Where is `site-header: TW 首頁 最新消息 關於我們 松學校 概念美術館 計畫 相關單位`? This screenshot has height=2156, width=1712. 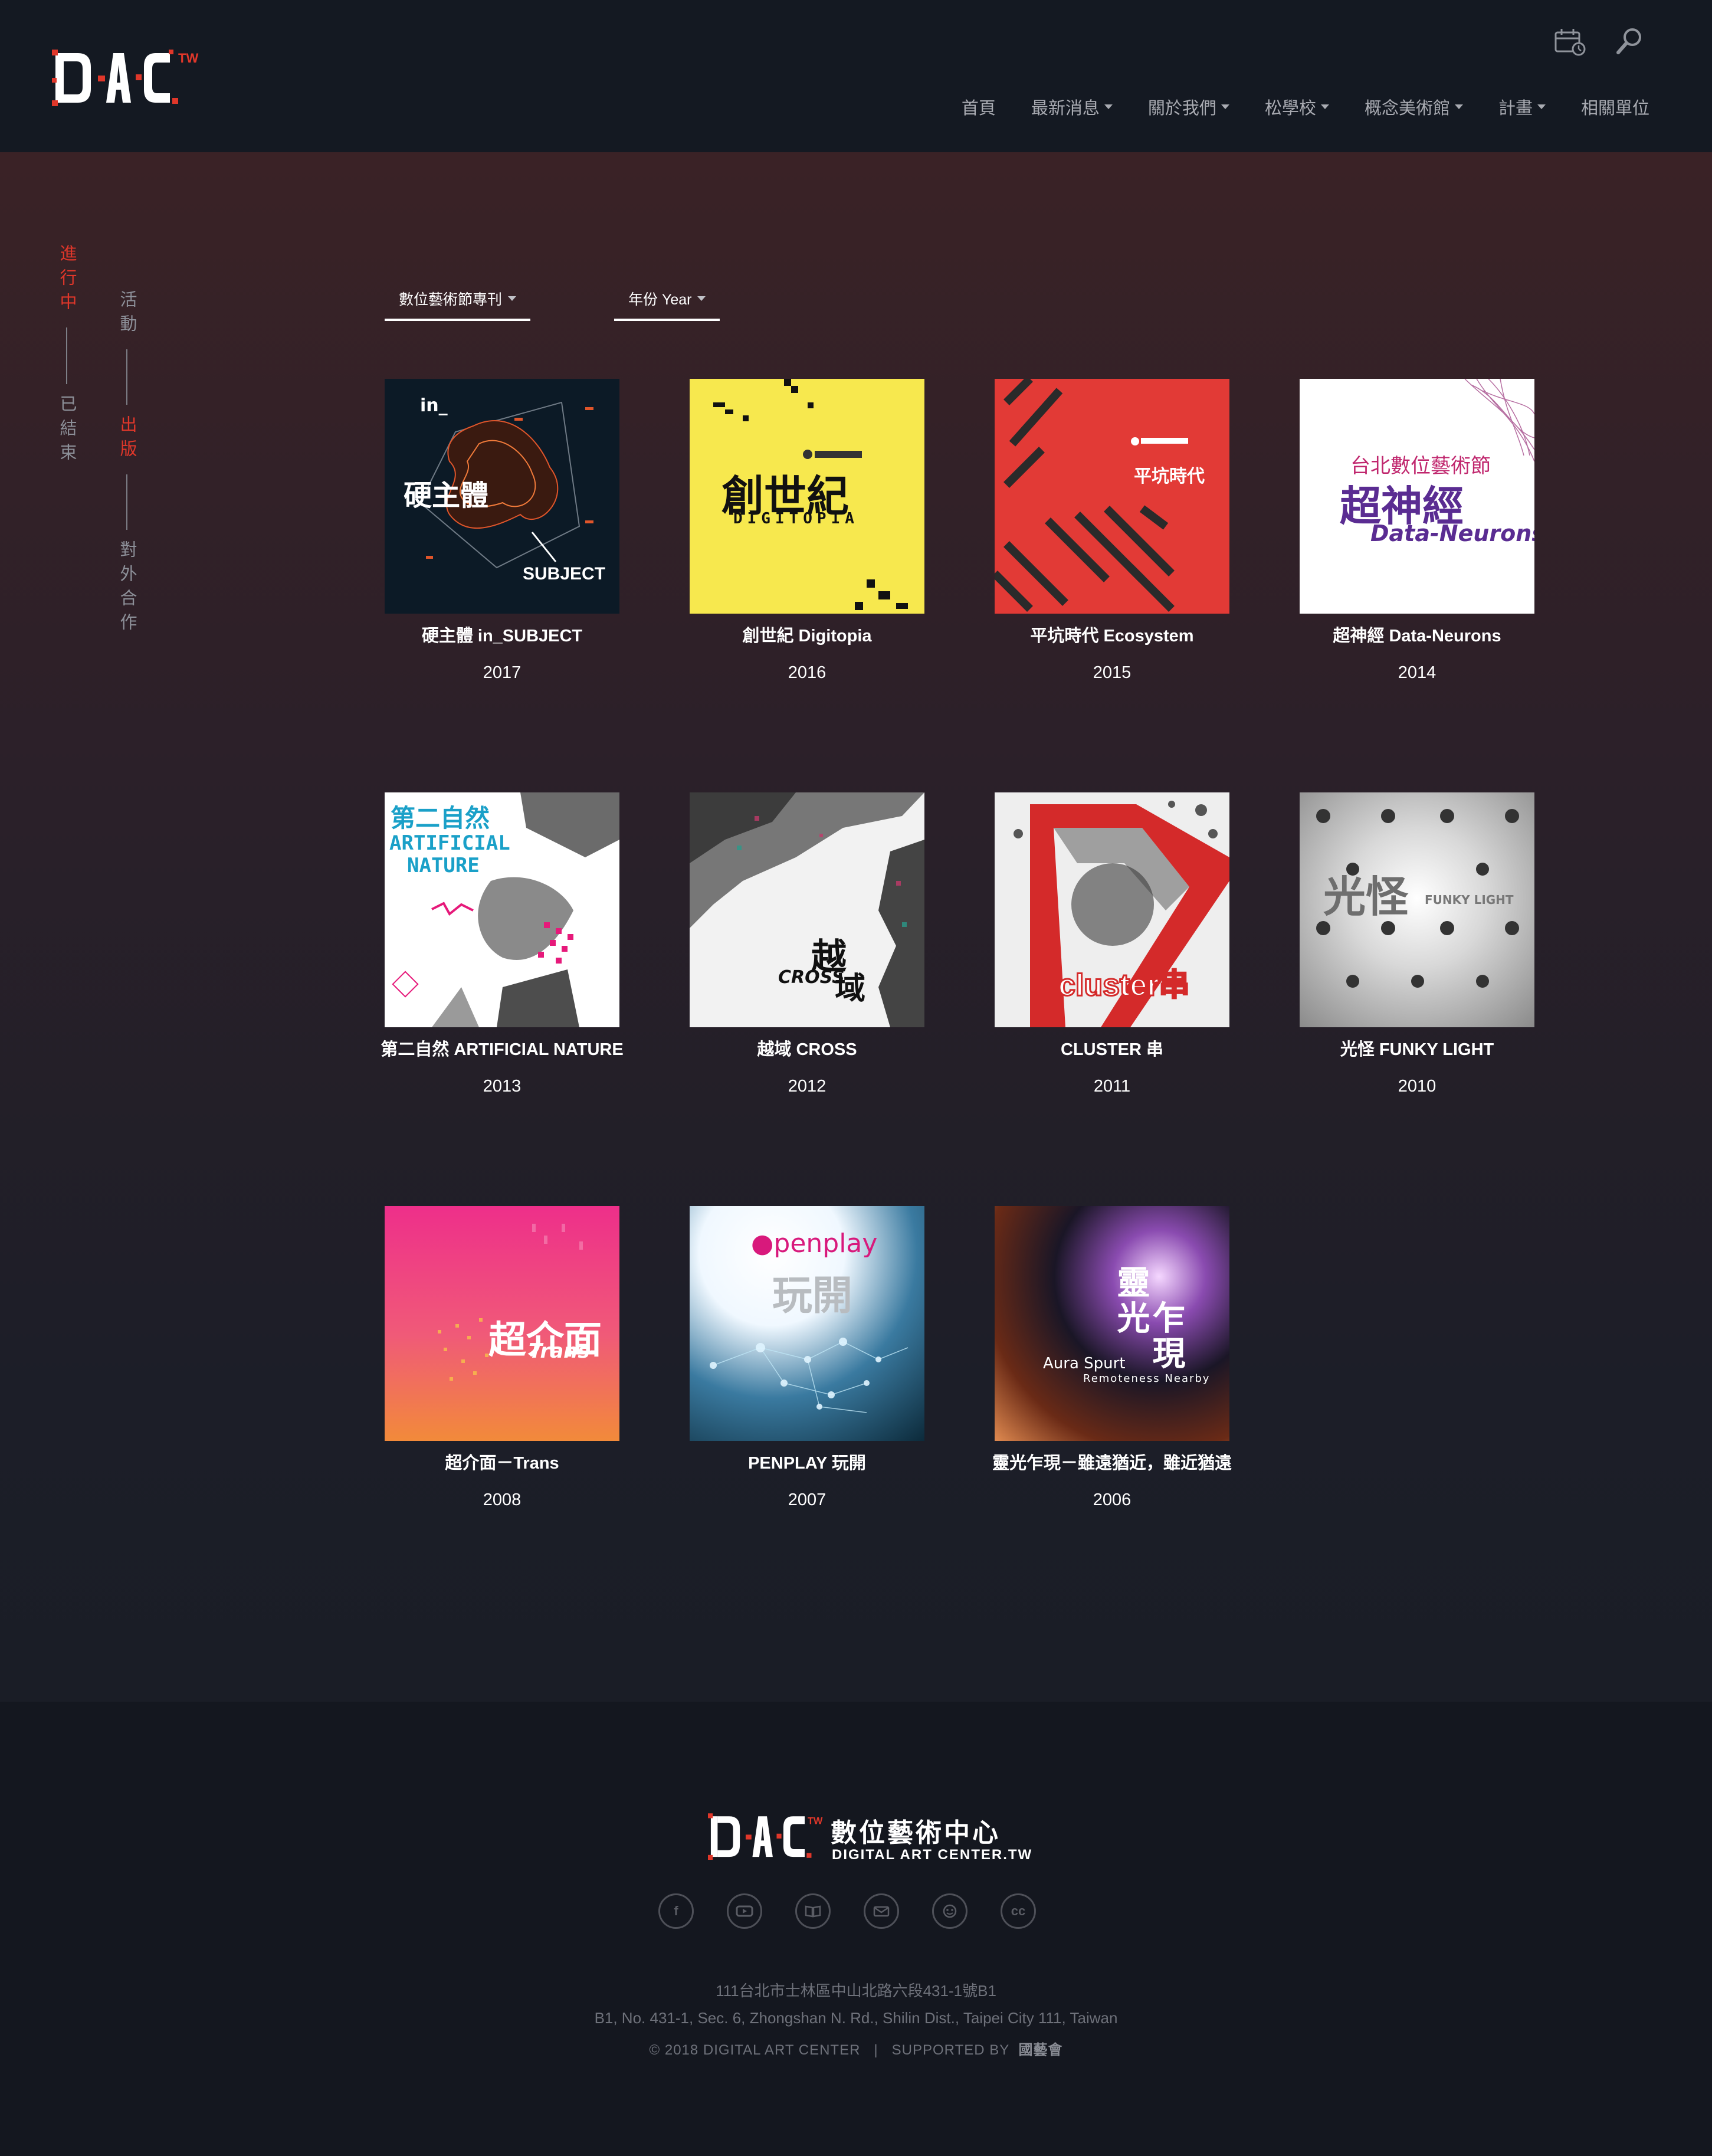 site-header: TW 首頁 最新消息 關於我們 松學校 概念美術館 計畫 相關單位 is located at coordinates (856, 76).